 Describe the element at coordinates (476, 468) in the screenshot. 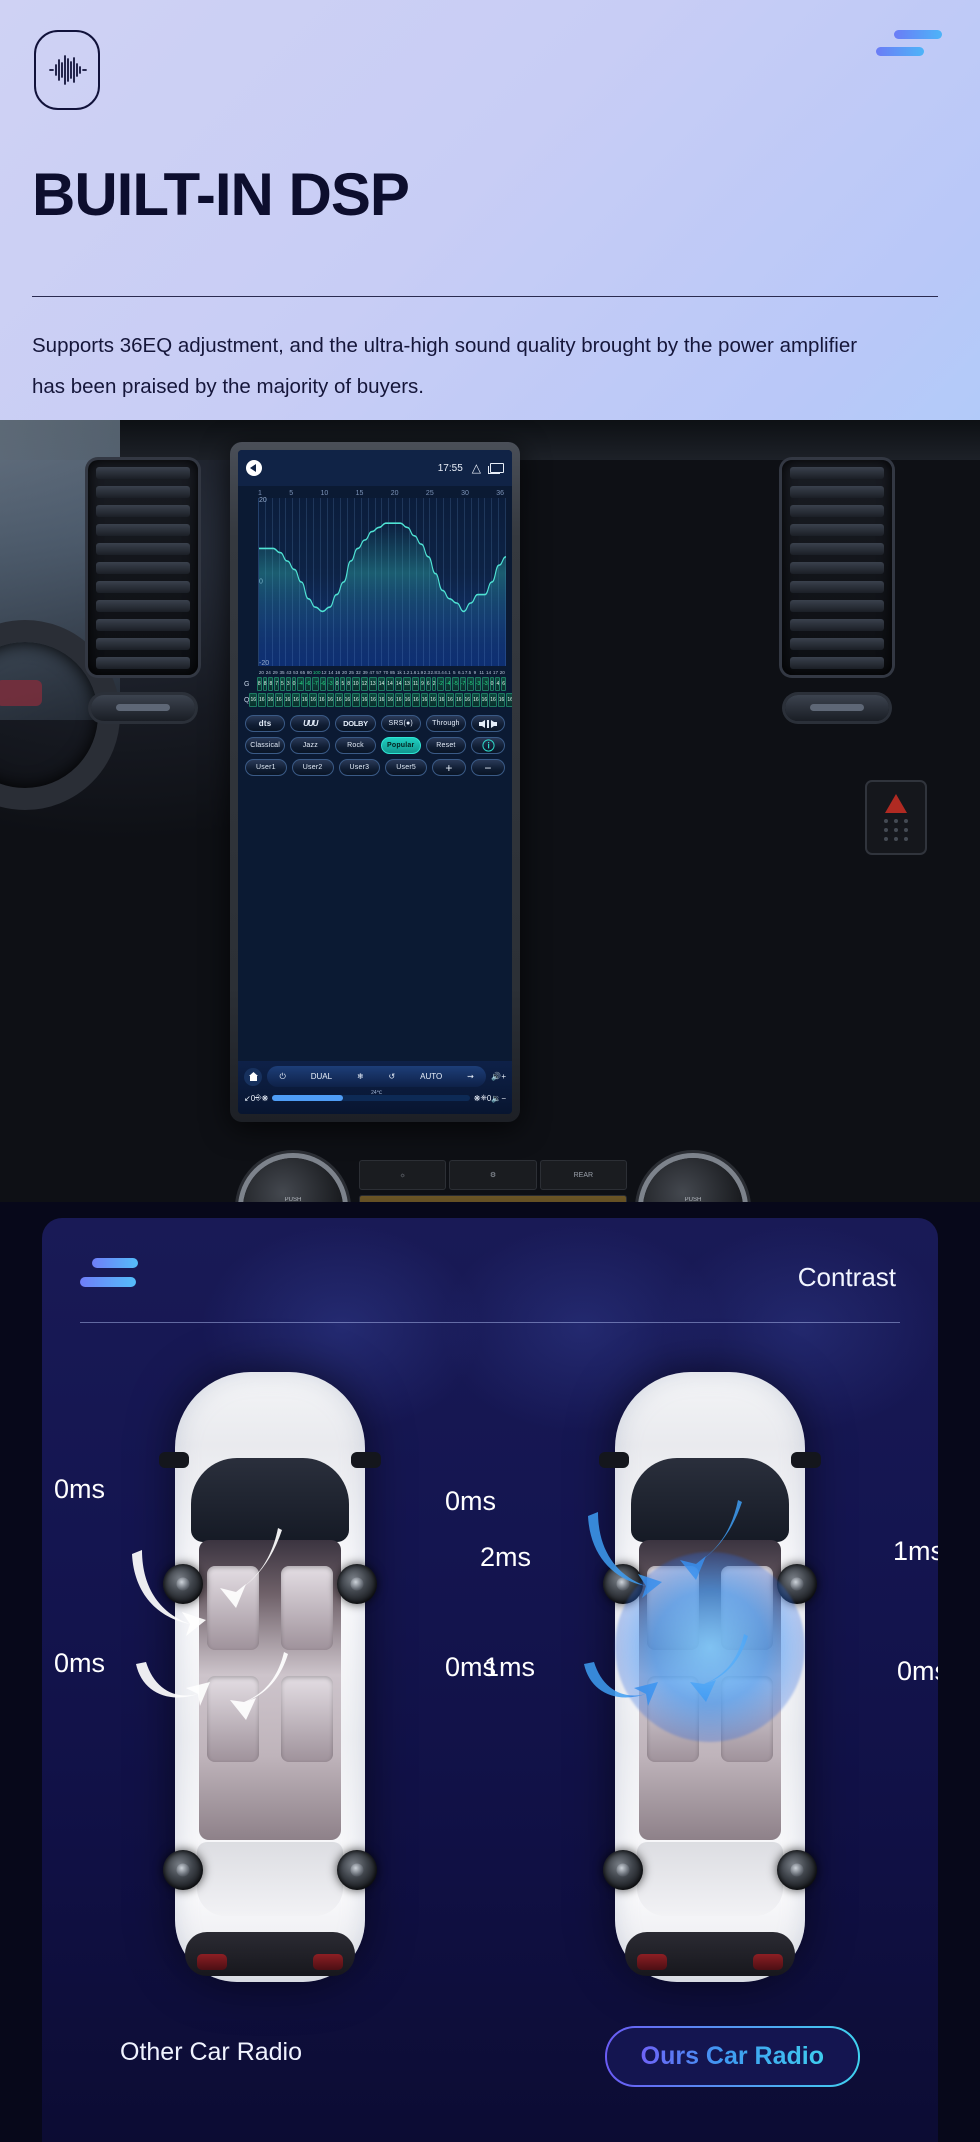

I see `chevron-up-icon: △` at that location.